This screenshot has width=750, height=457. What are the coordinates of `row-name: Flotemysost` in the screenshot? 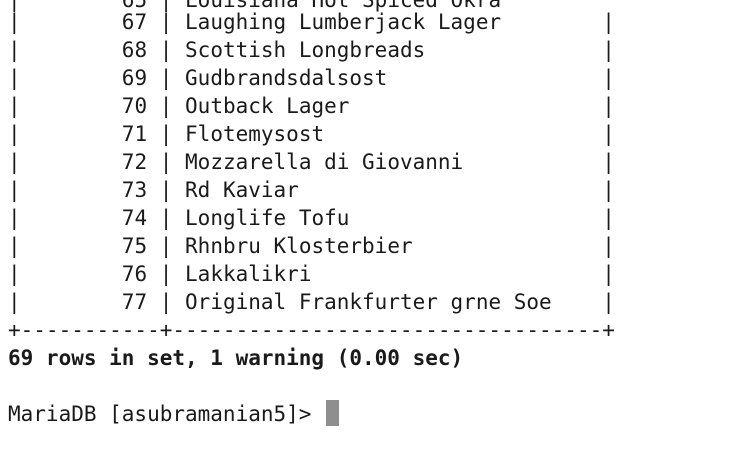 It's located at (255, 134).